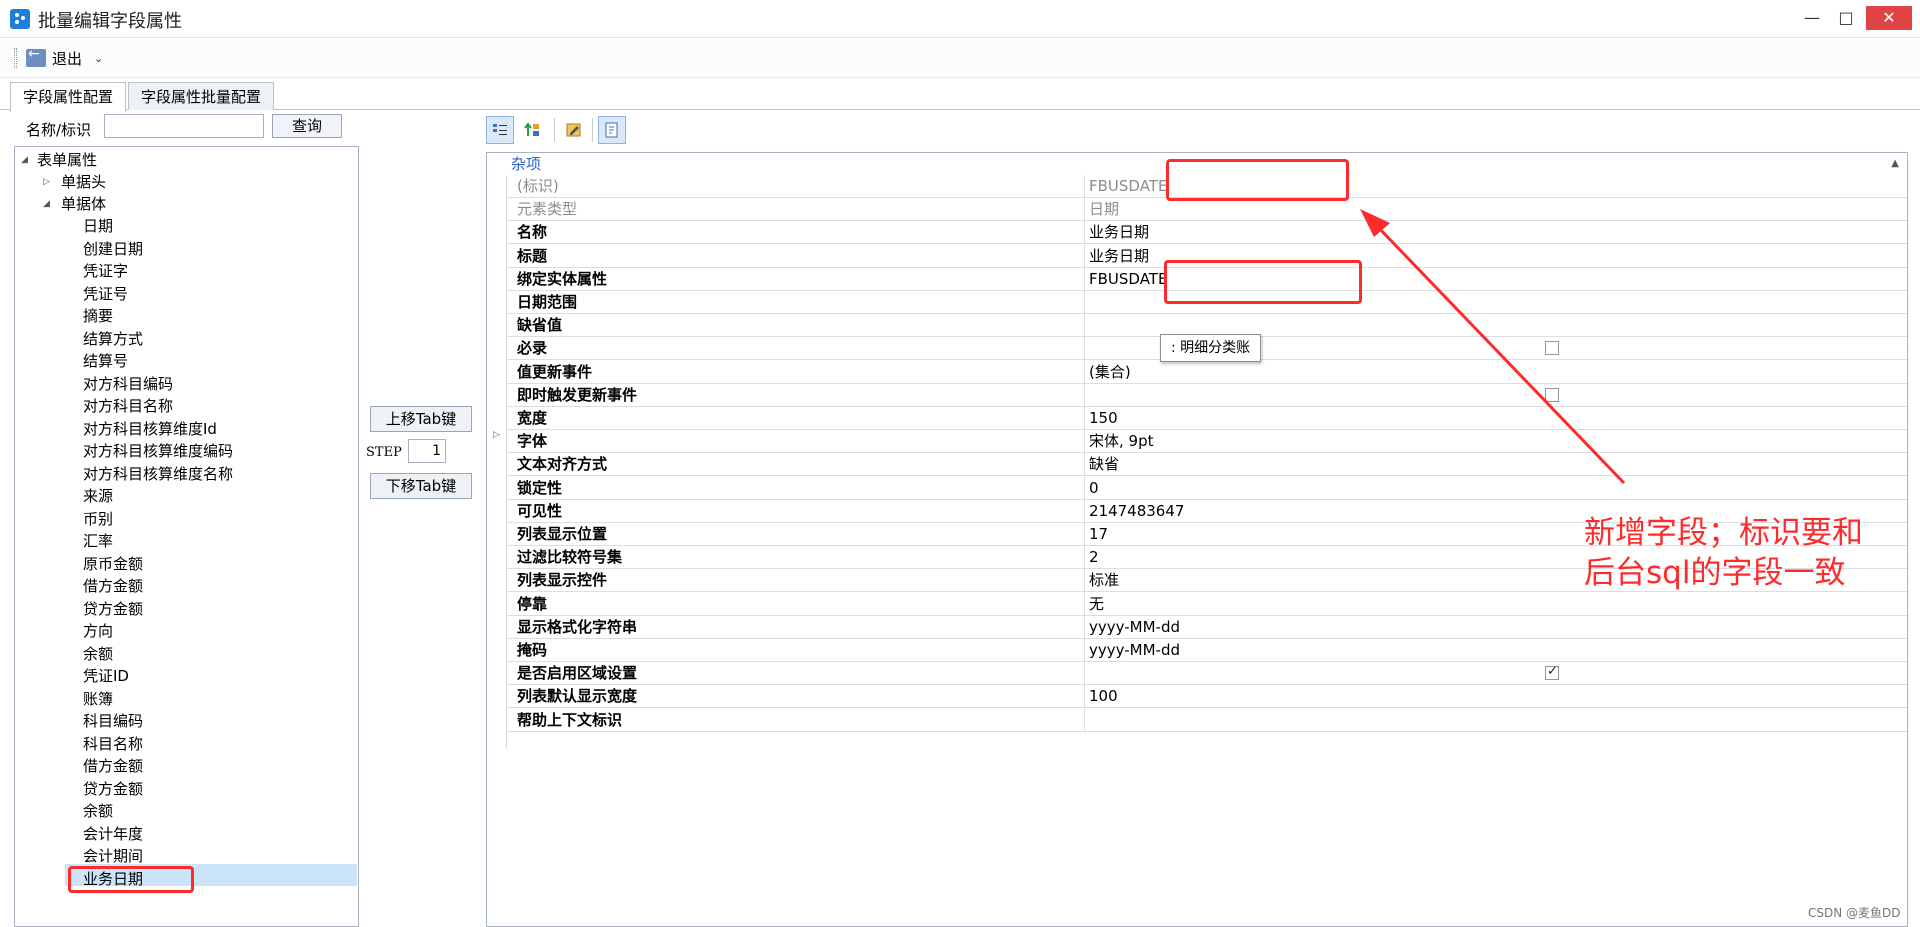  What do you see at coordinates (796, 209) in the screenshot?
I see `property-name: 元素类型` at bounding box center [796, 209].